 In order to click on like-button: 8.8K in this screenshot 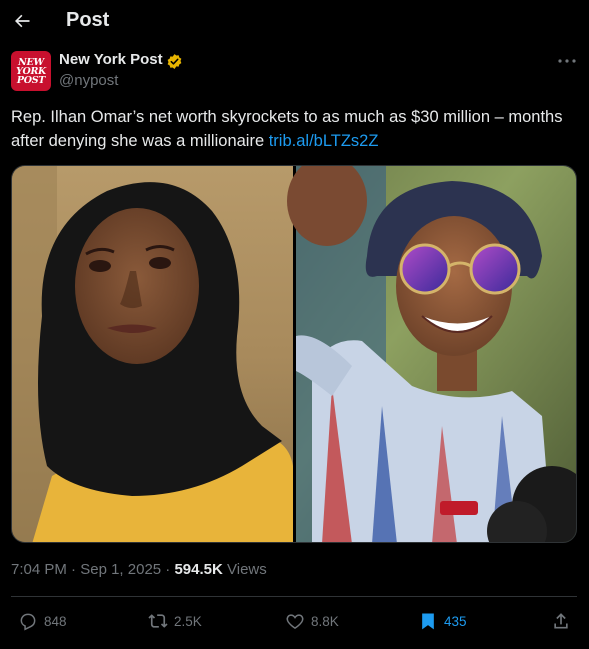, I will do `click(312, 621)`.